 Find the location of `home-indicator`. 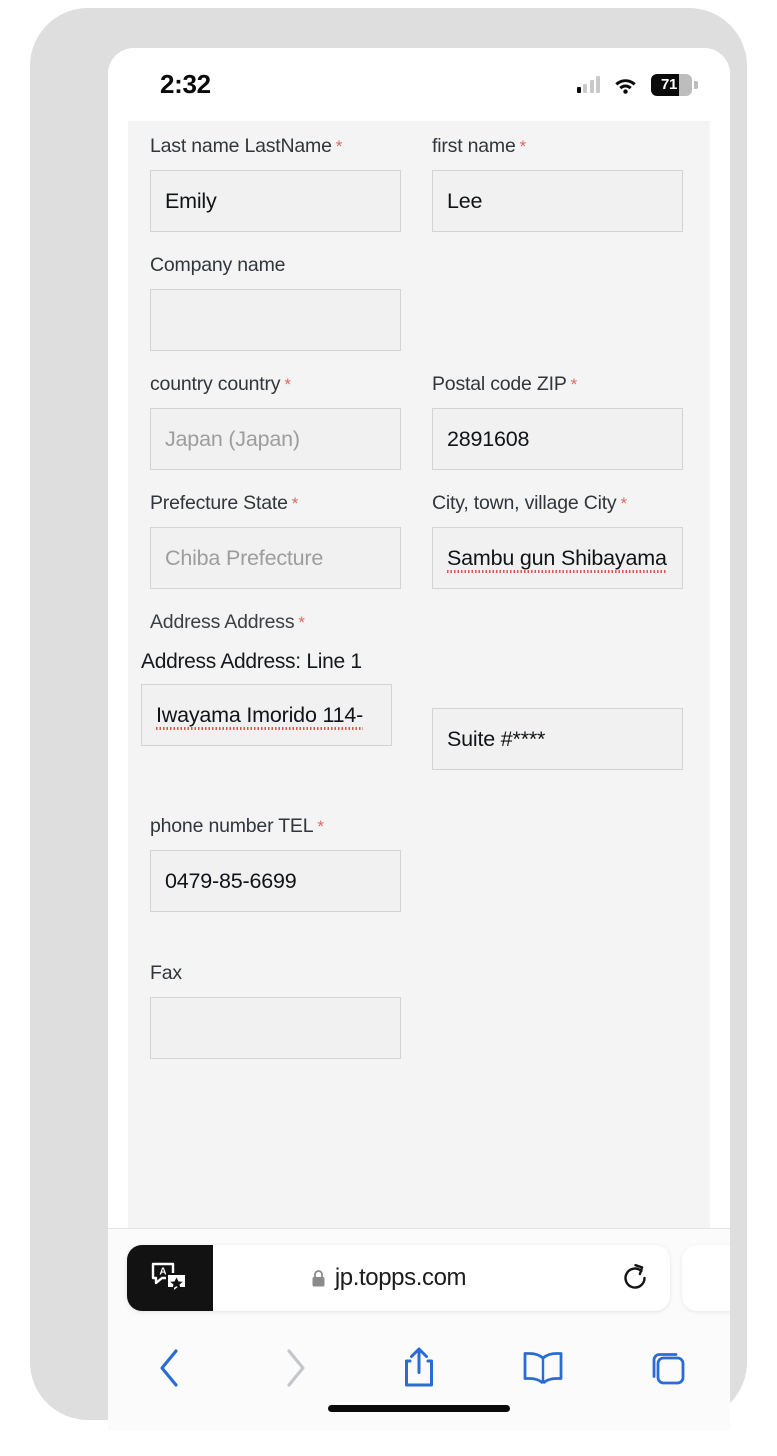

home-indicator is located at coordinates (419, 1408).